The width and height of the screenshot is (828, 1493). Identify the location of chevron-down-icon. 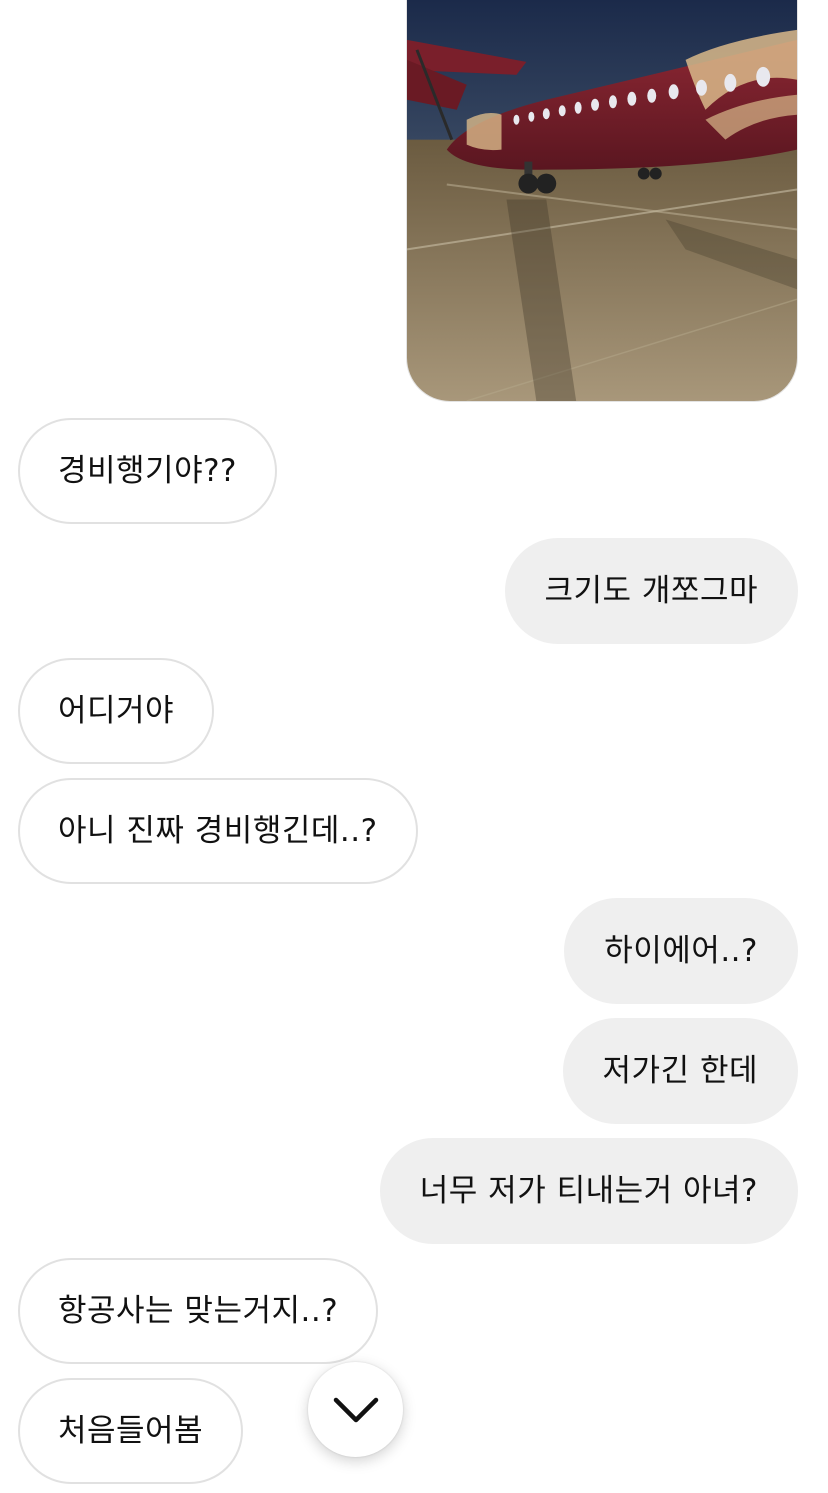
(355, 1409).